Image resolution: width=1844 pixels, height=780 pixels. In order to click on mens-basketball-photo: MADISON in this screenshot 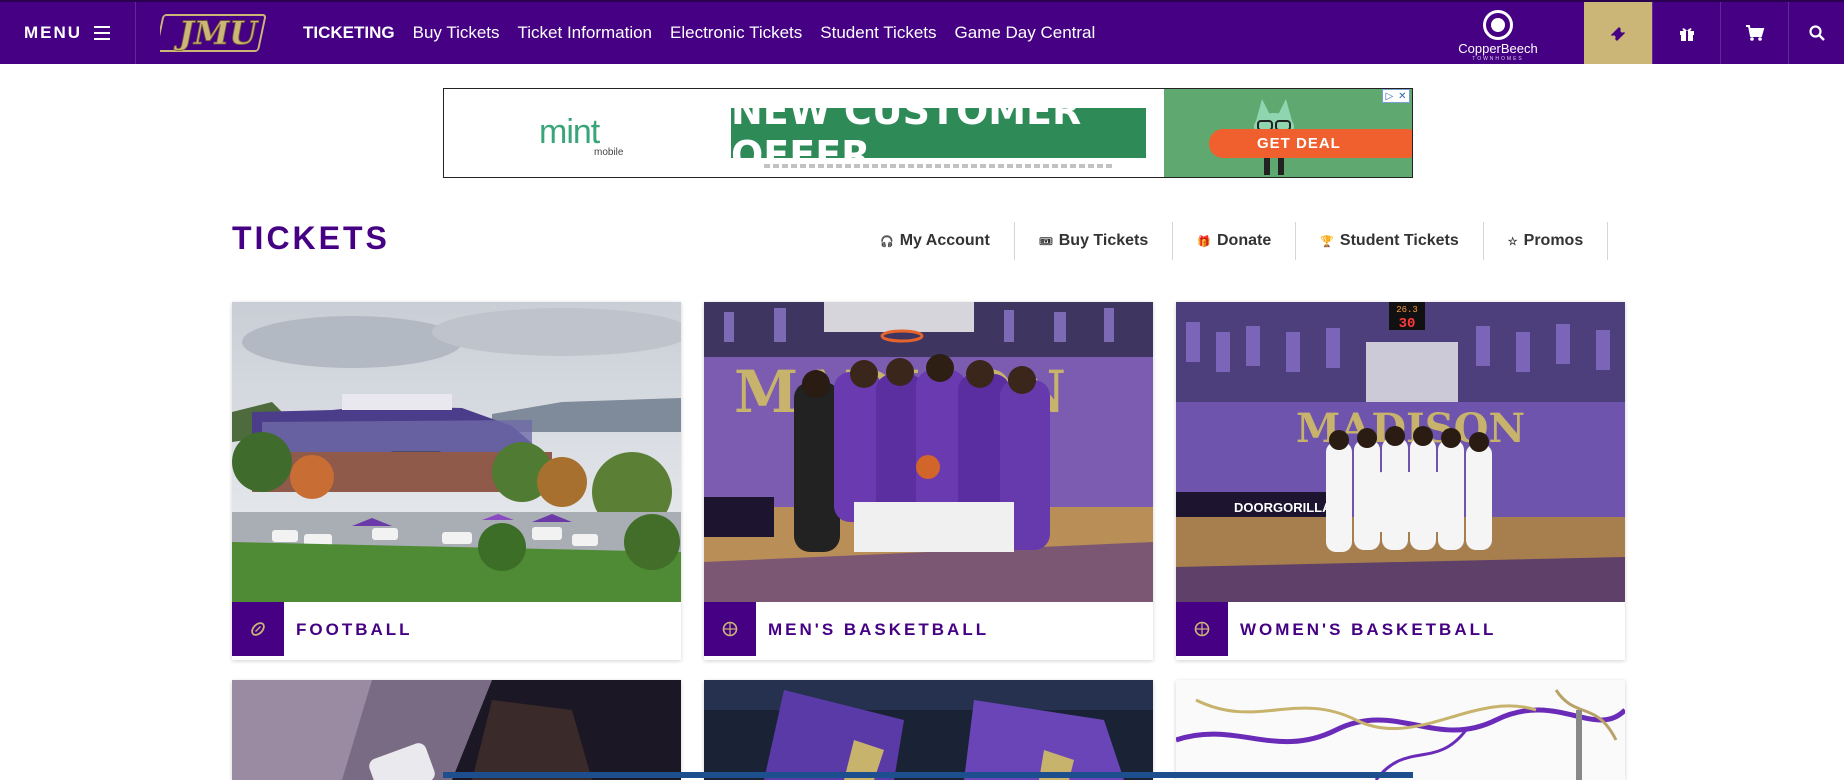, I will do `click(928, 452)`.